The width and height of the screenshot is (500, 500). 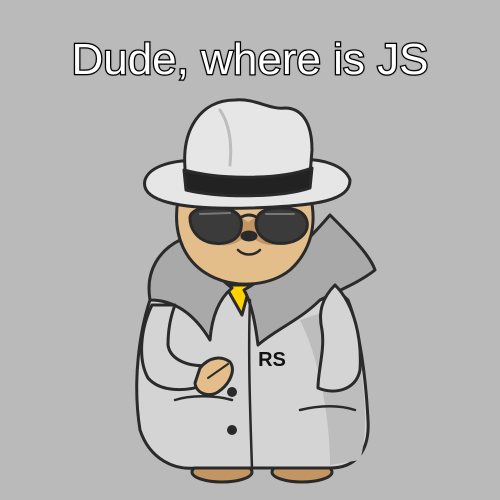 What do you see at coordinates (339, 338) in the screenshot?
I see `right-arm` at bounding box center [339, 338].